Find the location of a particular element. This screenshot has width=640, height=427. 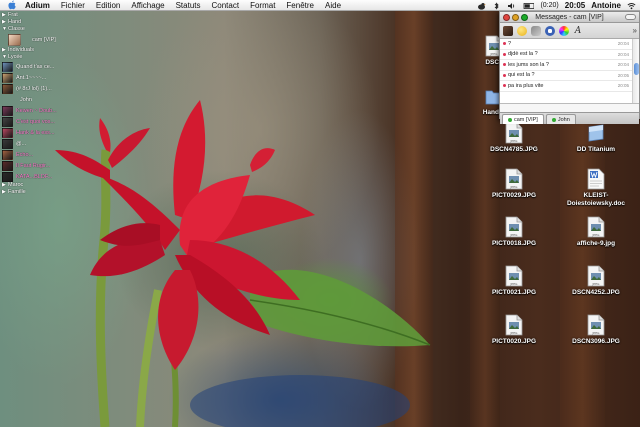

menu-aide: Aide is located at coordinates (333, 5).